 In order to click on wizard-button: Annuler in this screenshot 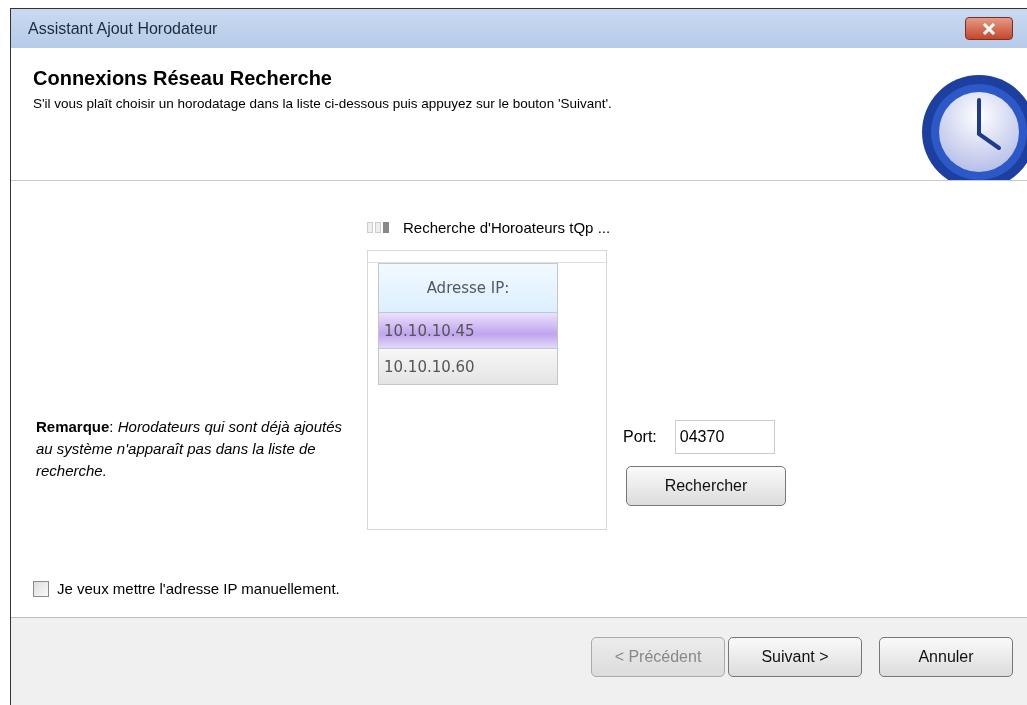, I will do `click(946, 657)`.